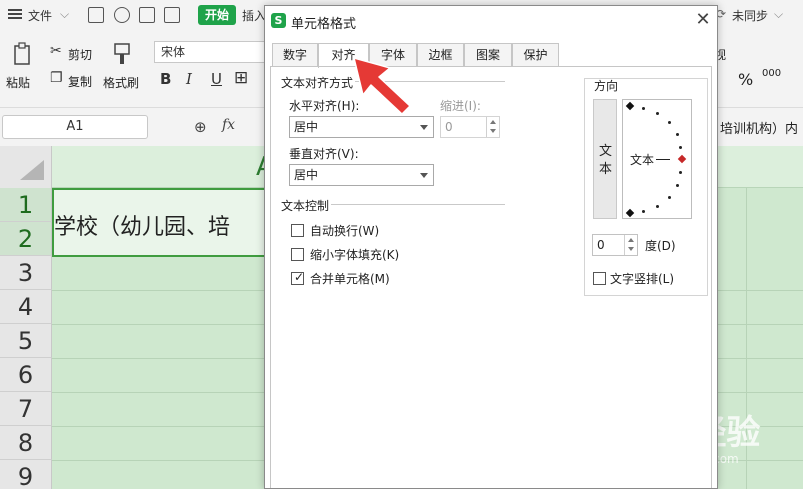 Image resolution: width=803 pixels, height=489 pixels. I want to click on bold-icon: B, so click(165, 79).